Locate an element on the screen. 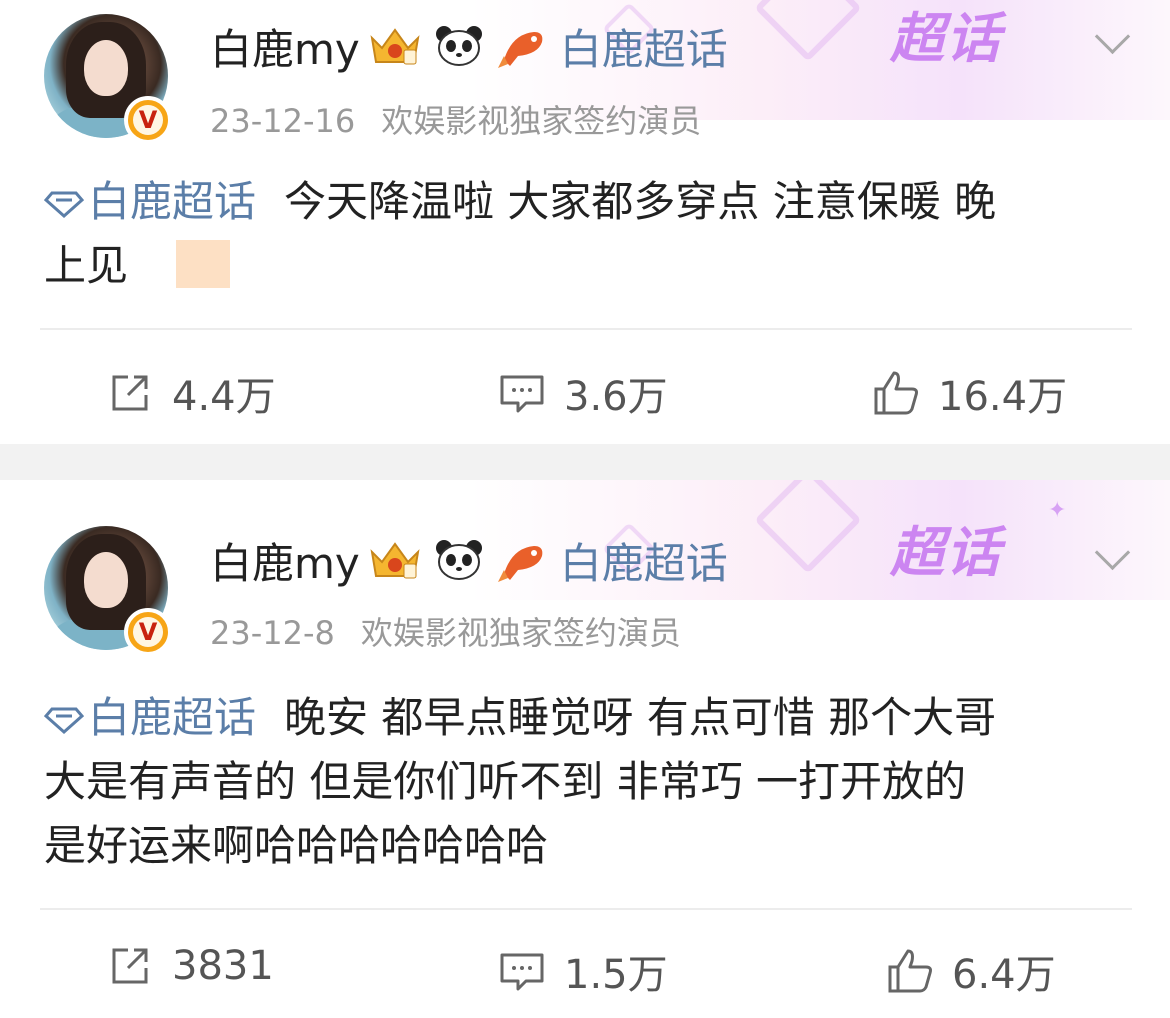  post-date: 23-12-16 is located at coordinates (283, 121).